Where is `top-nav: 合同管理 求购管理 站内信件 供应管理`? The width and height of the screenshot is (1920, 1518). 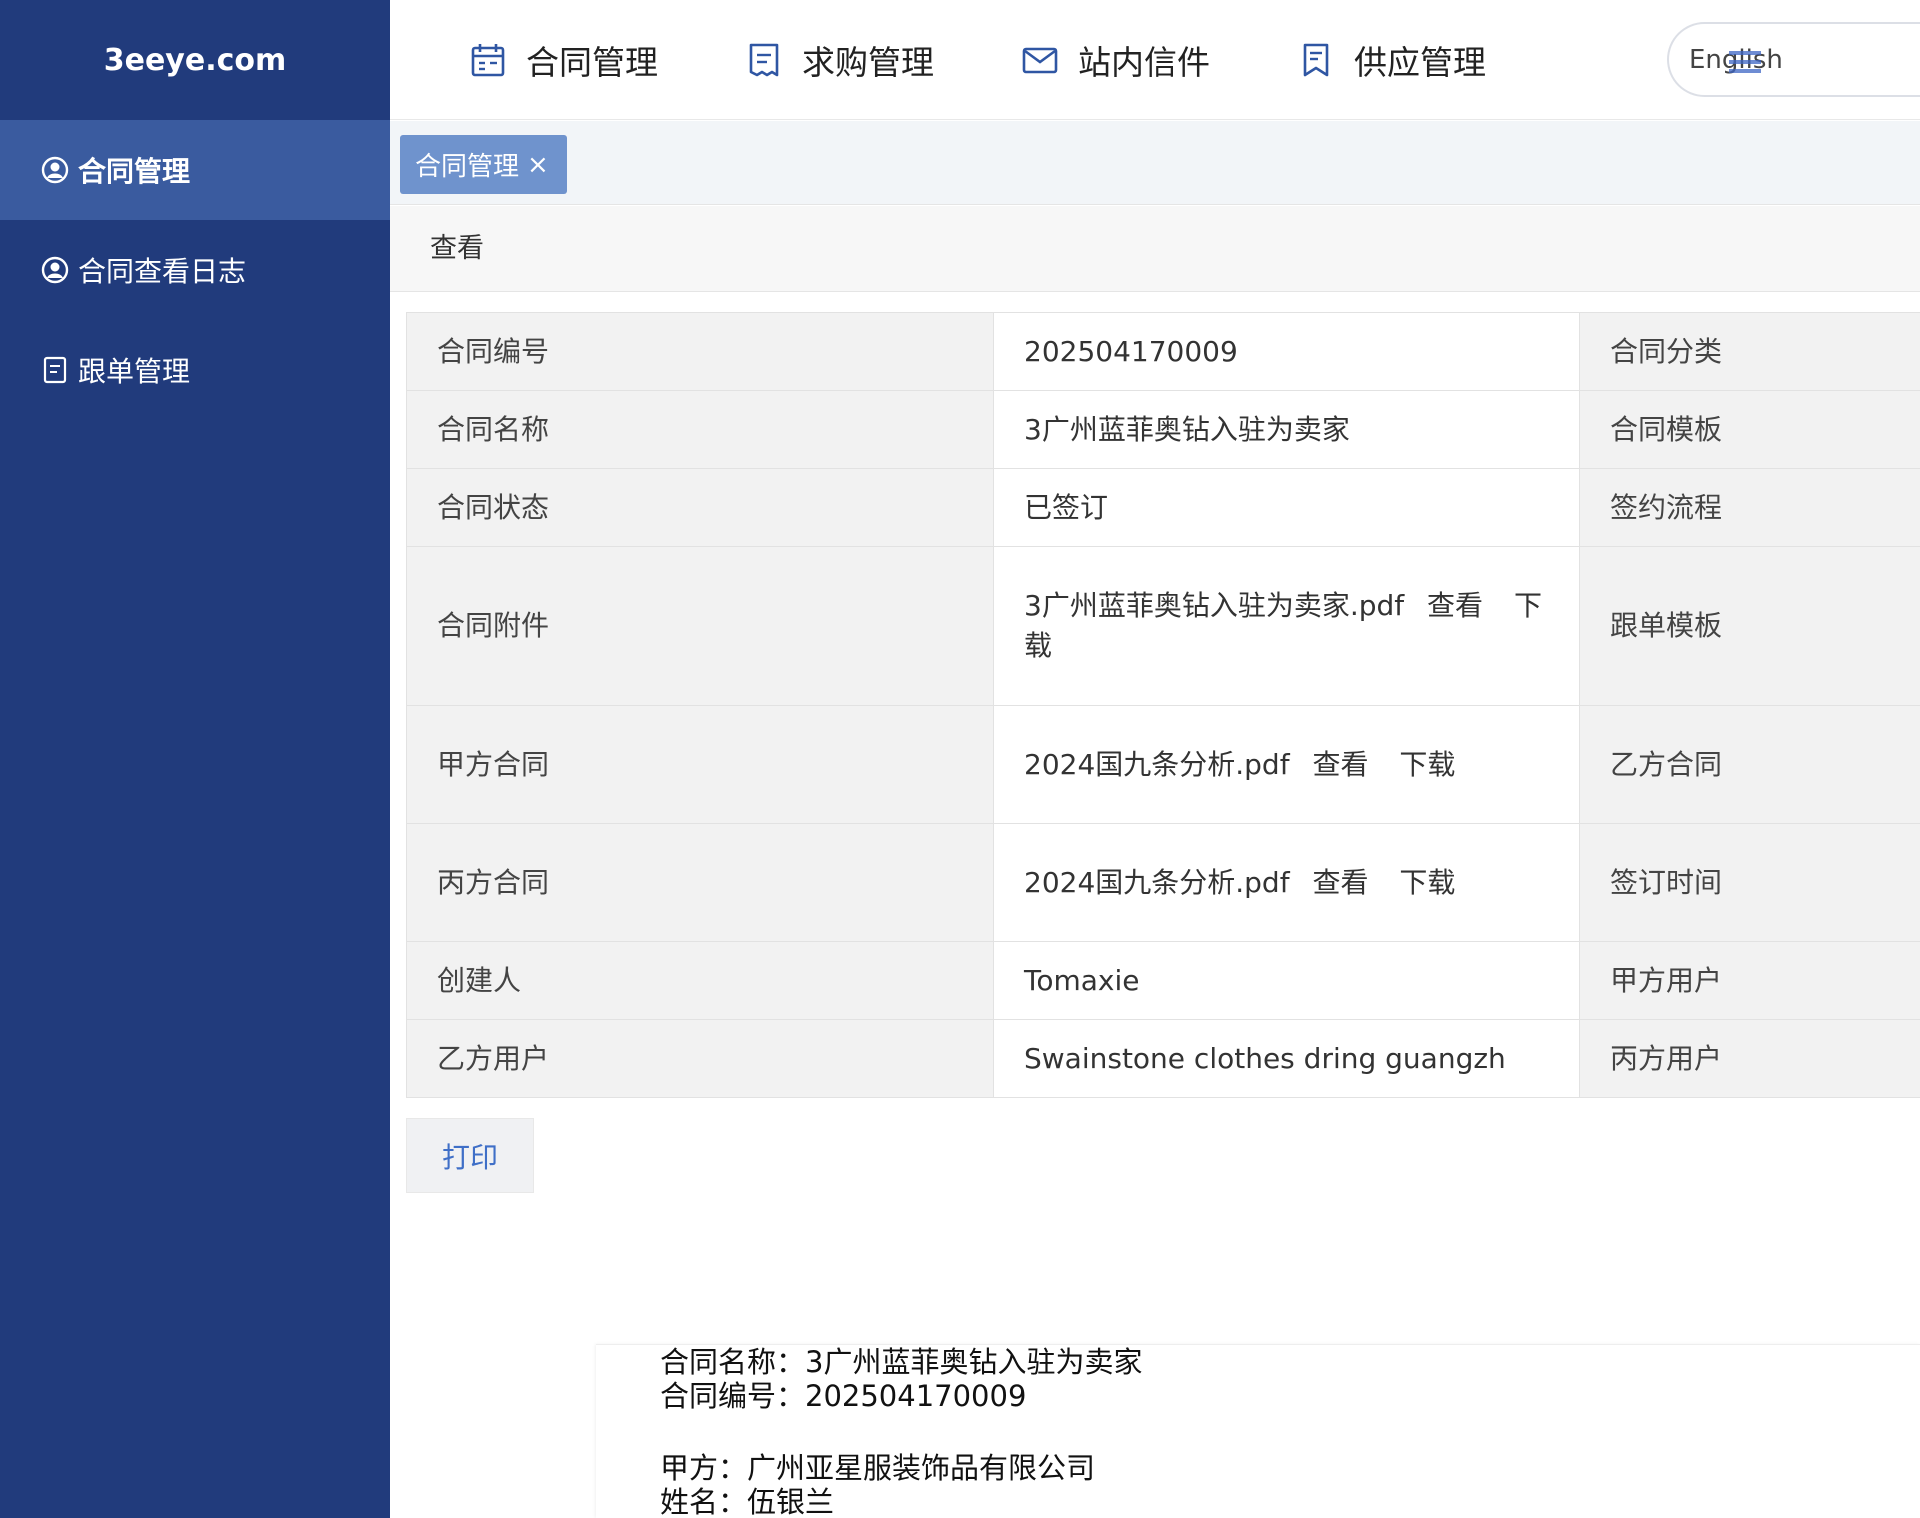 top-nav: 合同管理 求购管理 站内信件 供应管理 is located at coordinates (1022, 60).